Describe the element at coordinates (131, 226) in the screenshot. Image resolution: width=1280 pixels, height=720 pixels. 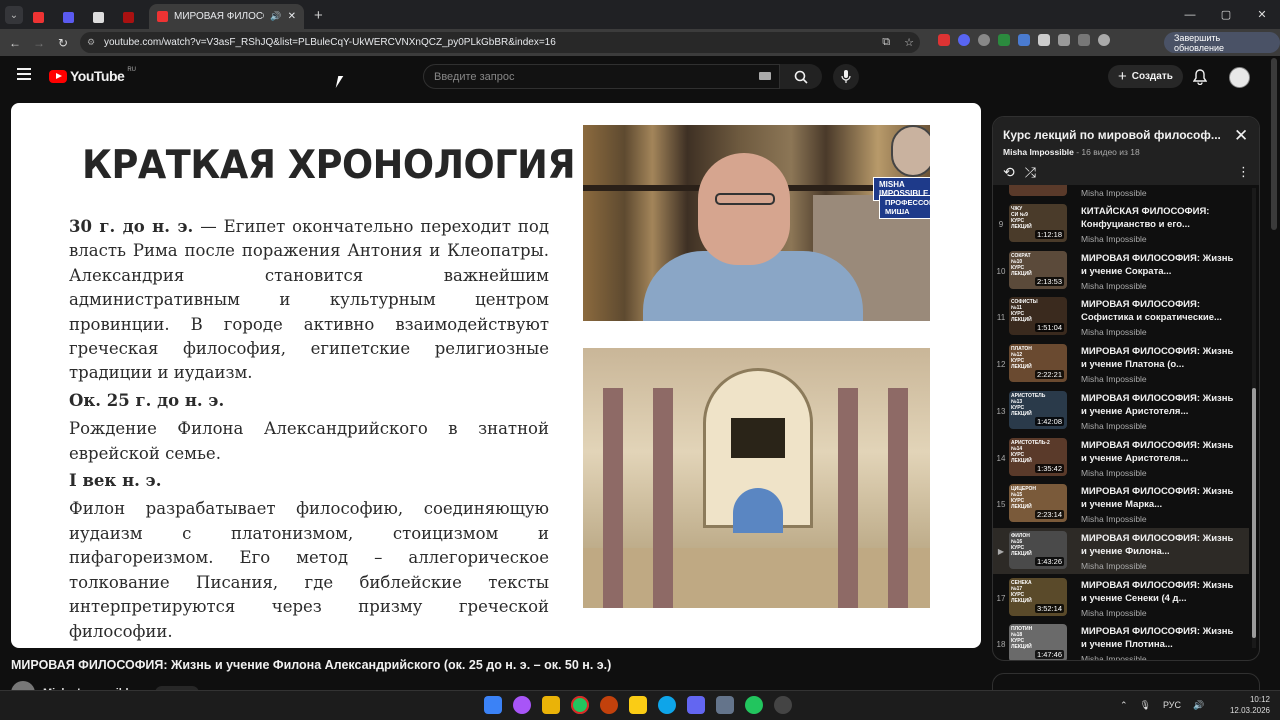
I see `slide-date-1: 30 г. до н. э.` at that location.